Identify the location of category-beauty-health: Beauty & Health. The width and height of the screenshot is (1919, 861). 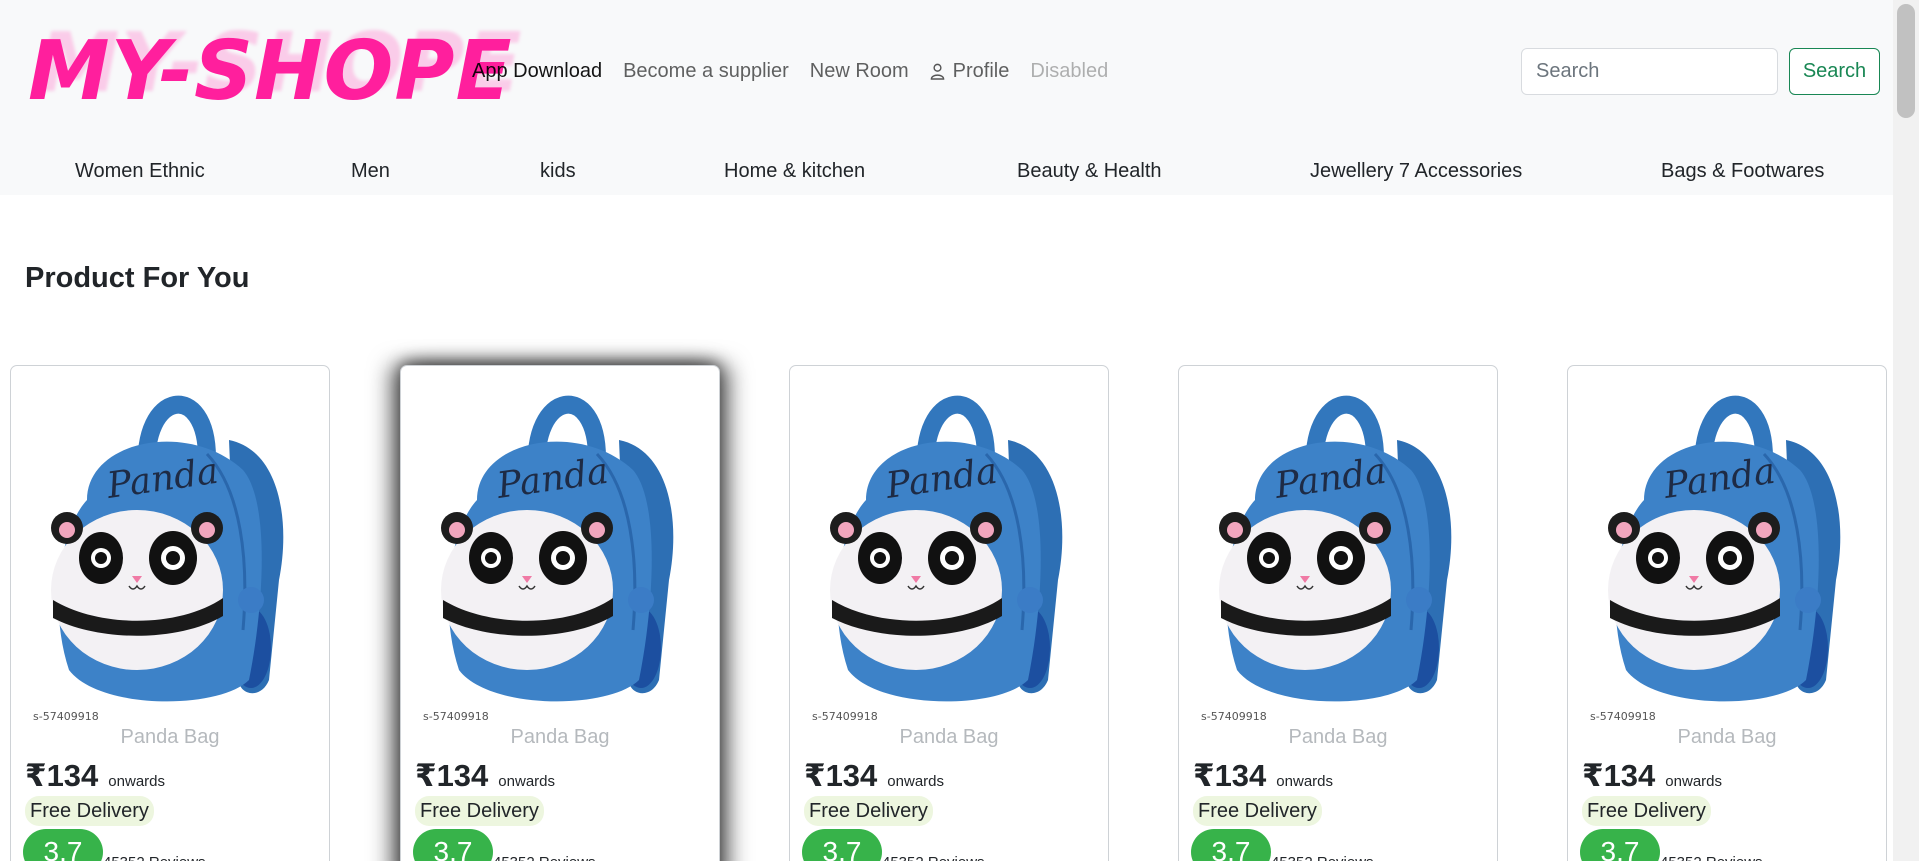
(1089, 171).